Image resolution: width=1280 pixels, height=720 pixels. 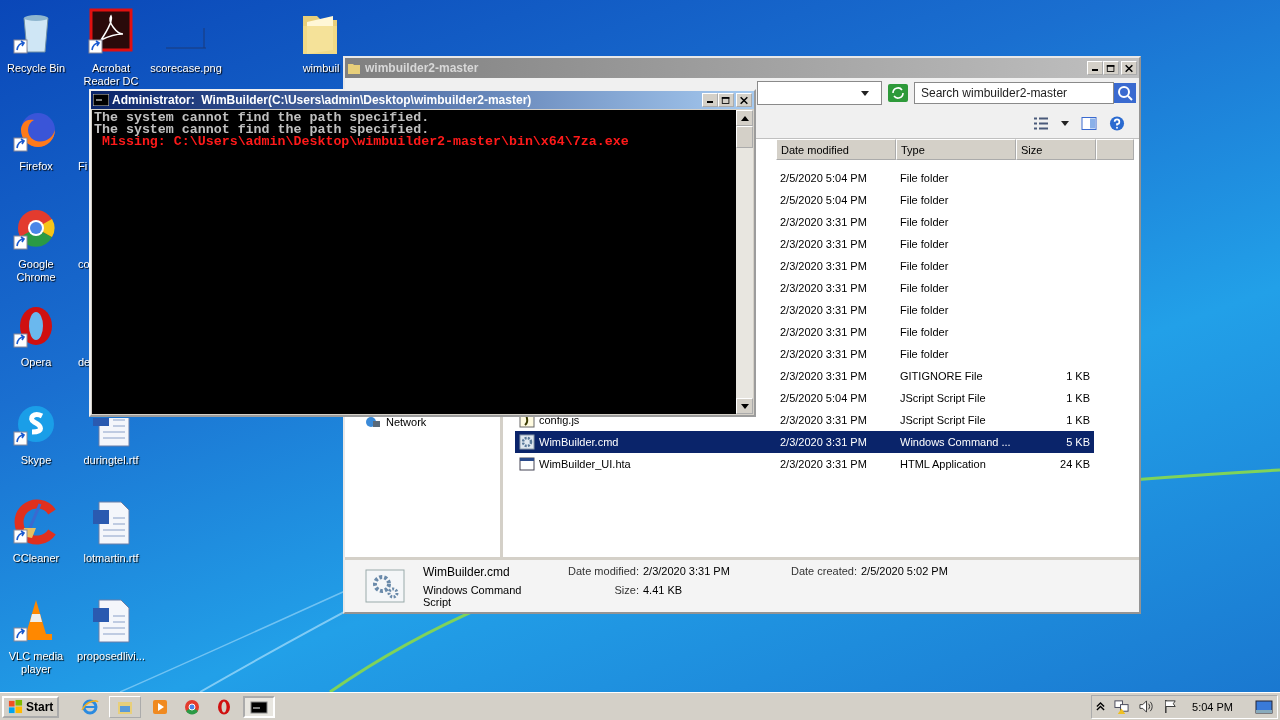 What do you see at coordinates (84, 362) in the screenshot?
I see `desktop-icon-label: de` at bounding box center [84, 362].